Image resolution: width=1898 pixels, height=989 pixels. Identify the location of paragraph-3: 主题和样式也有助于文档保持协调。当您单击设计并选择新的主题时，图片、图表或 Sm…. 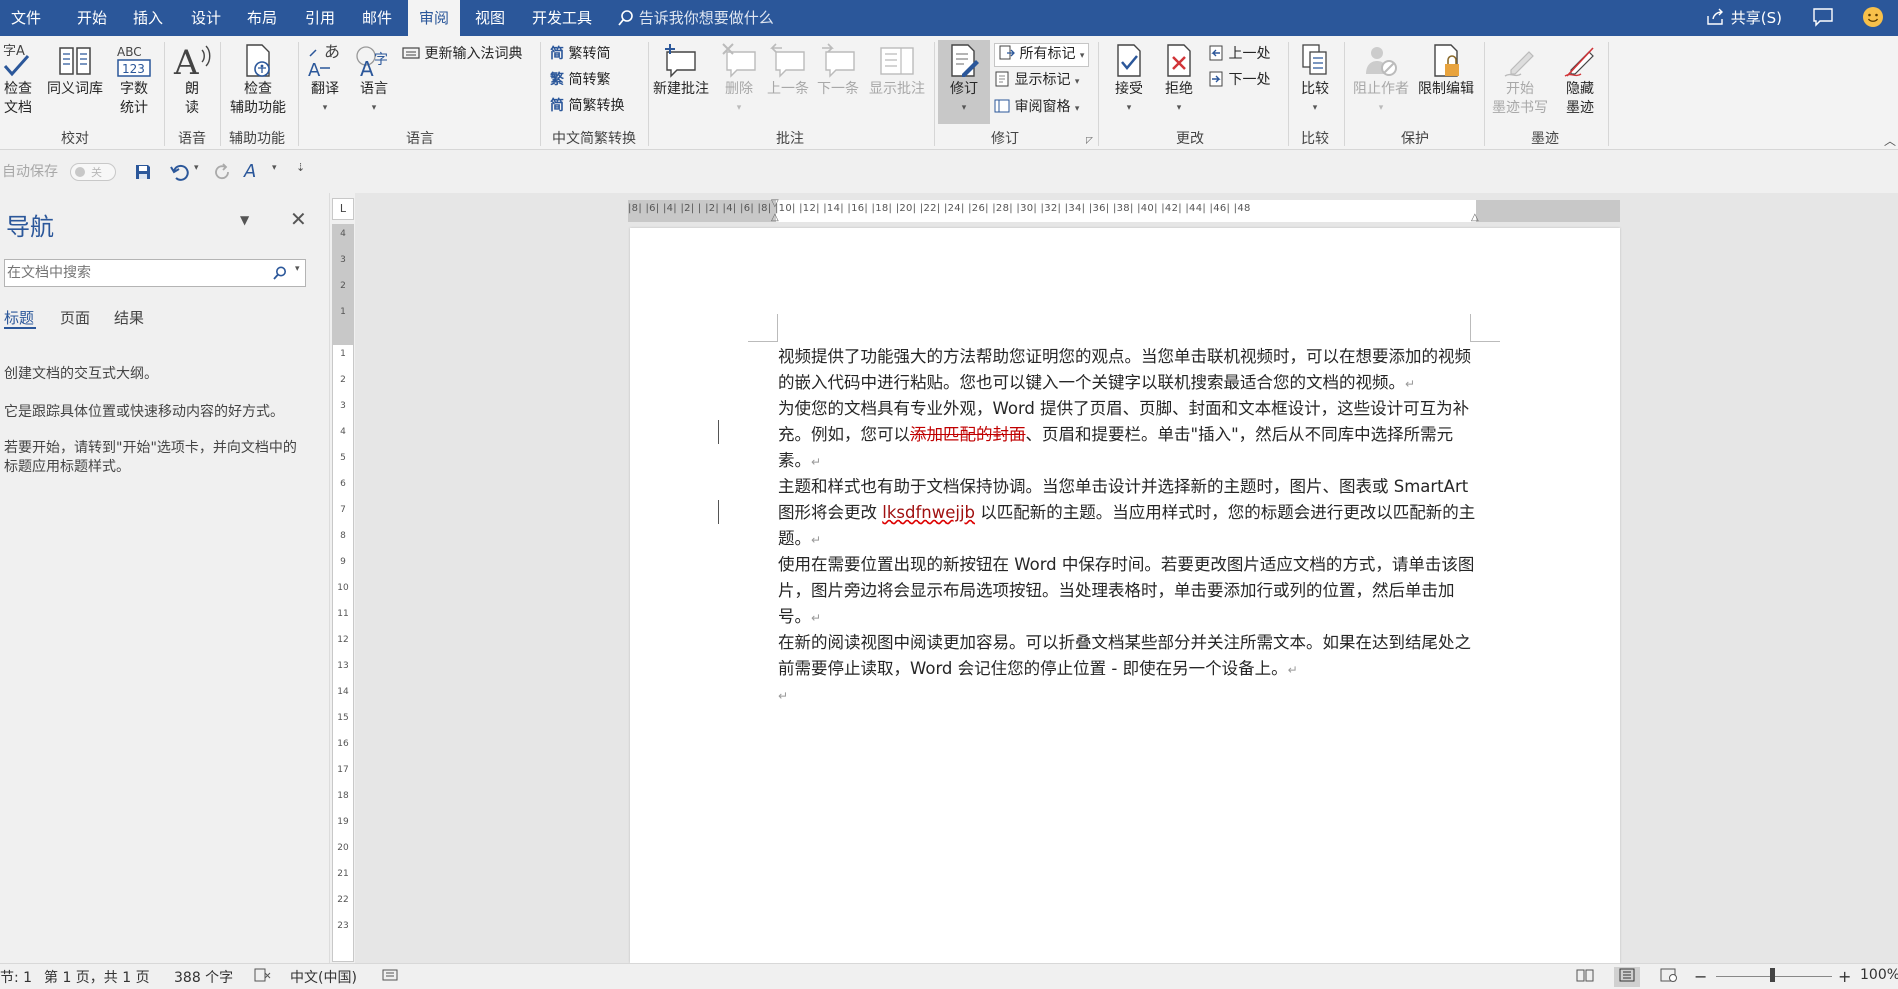
(1128, 513).